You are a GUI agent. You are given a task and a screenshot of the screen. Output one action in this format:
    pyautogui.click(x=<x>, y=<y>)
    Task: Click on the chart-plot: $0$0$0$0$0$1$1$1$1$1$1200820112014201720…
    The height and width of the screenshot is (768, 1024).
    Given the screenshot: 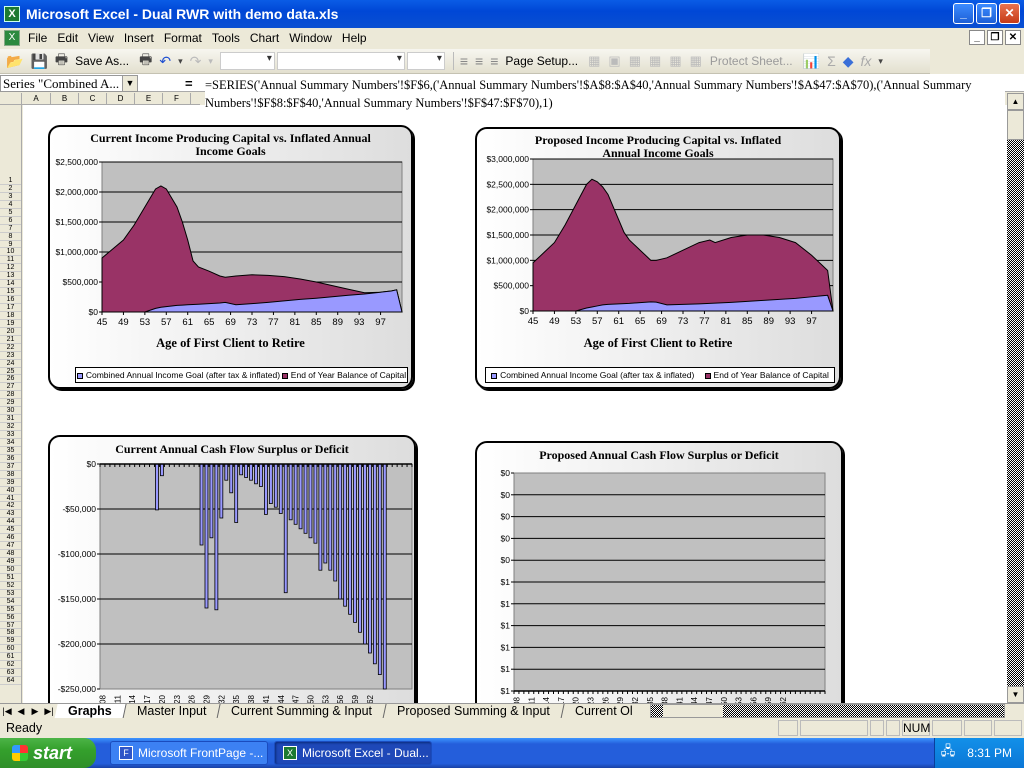 What is the action you would take?
    pyautogui.click(x=661, y=573)
    